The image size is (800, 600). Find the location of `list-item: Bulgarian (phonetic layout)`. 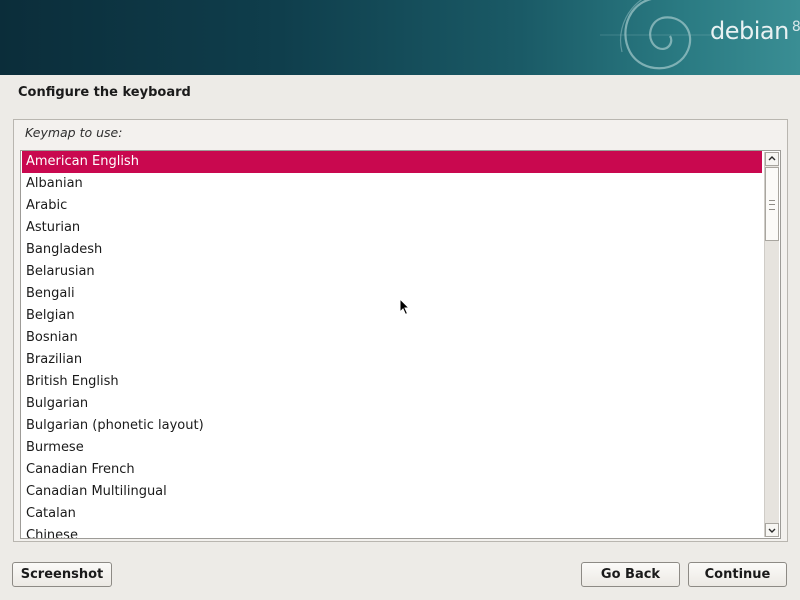

list-item: Bulgarian (phonetic layout) is located at coordinates (392, 426).